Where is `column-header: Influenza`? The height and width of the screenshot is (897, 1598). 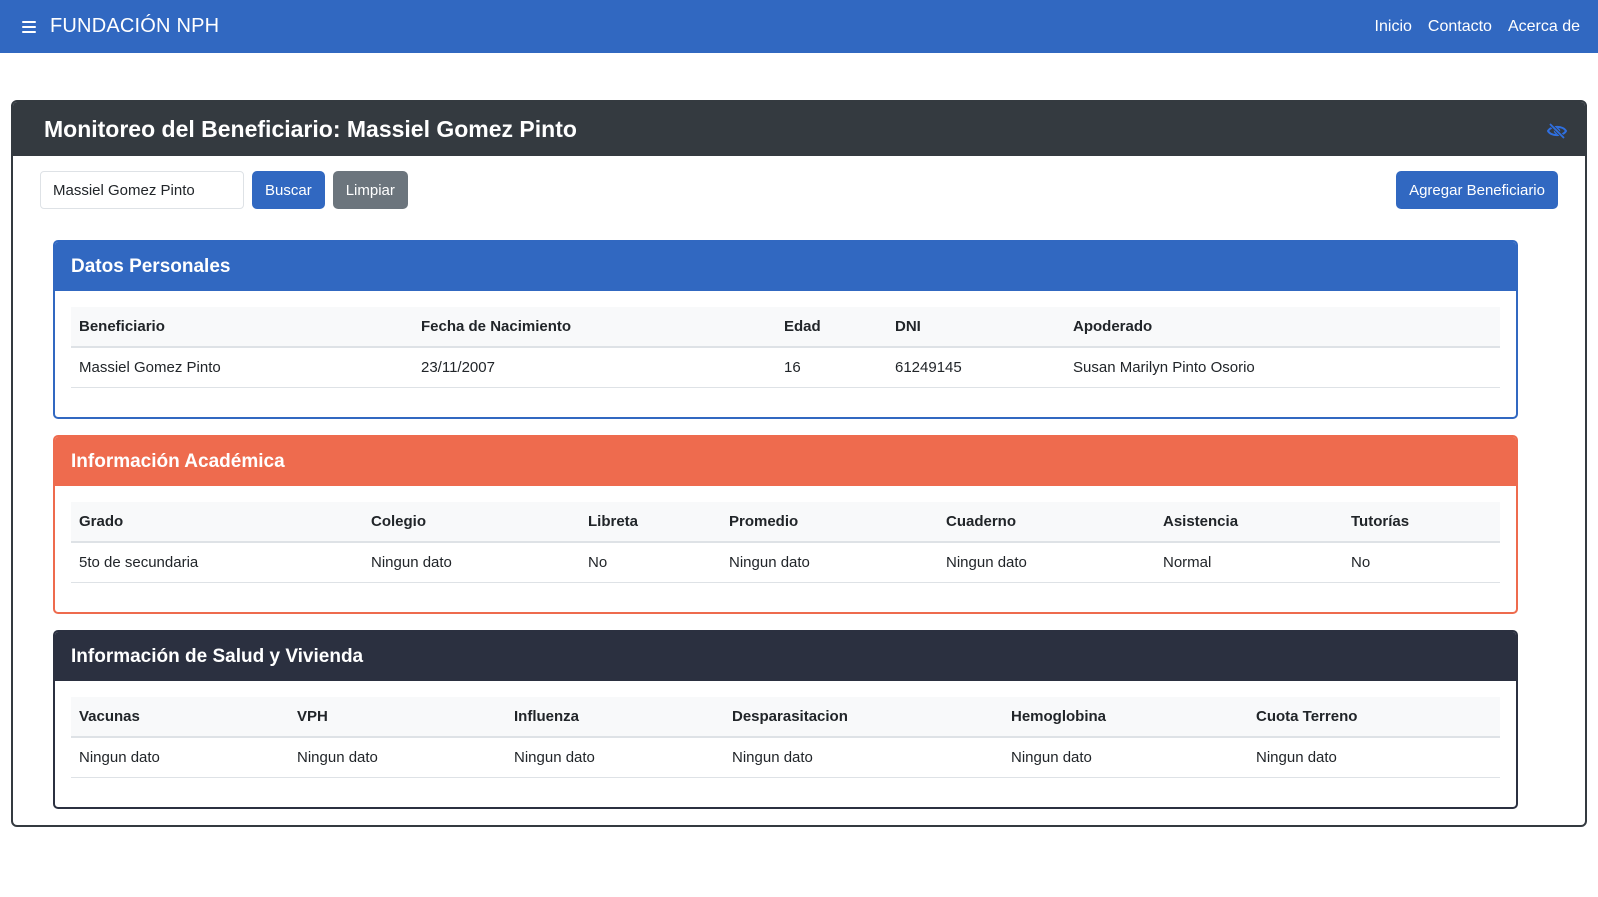 column-header: Influenza is located at coordinates (615, 717).